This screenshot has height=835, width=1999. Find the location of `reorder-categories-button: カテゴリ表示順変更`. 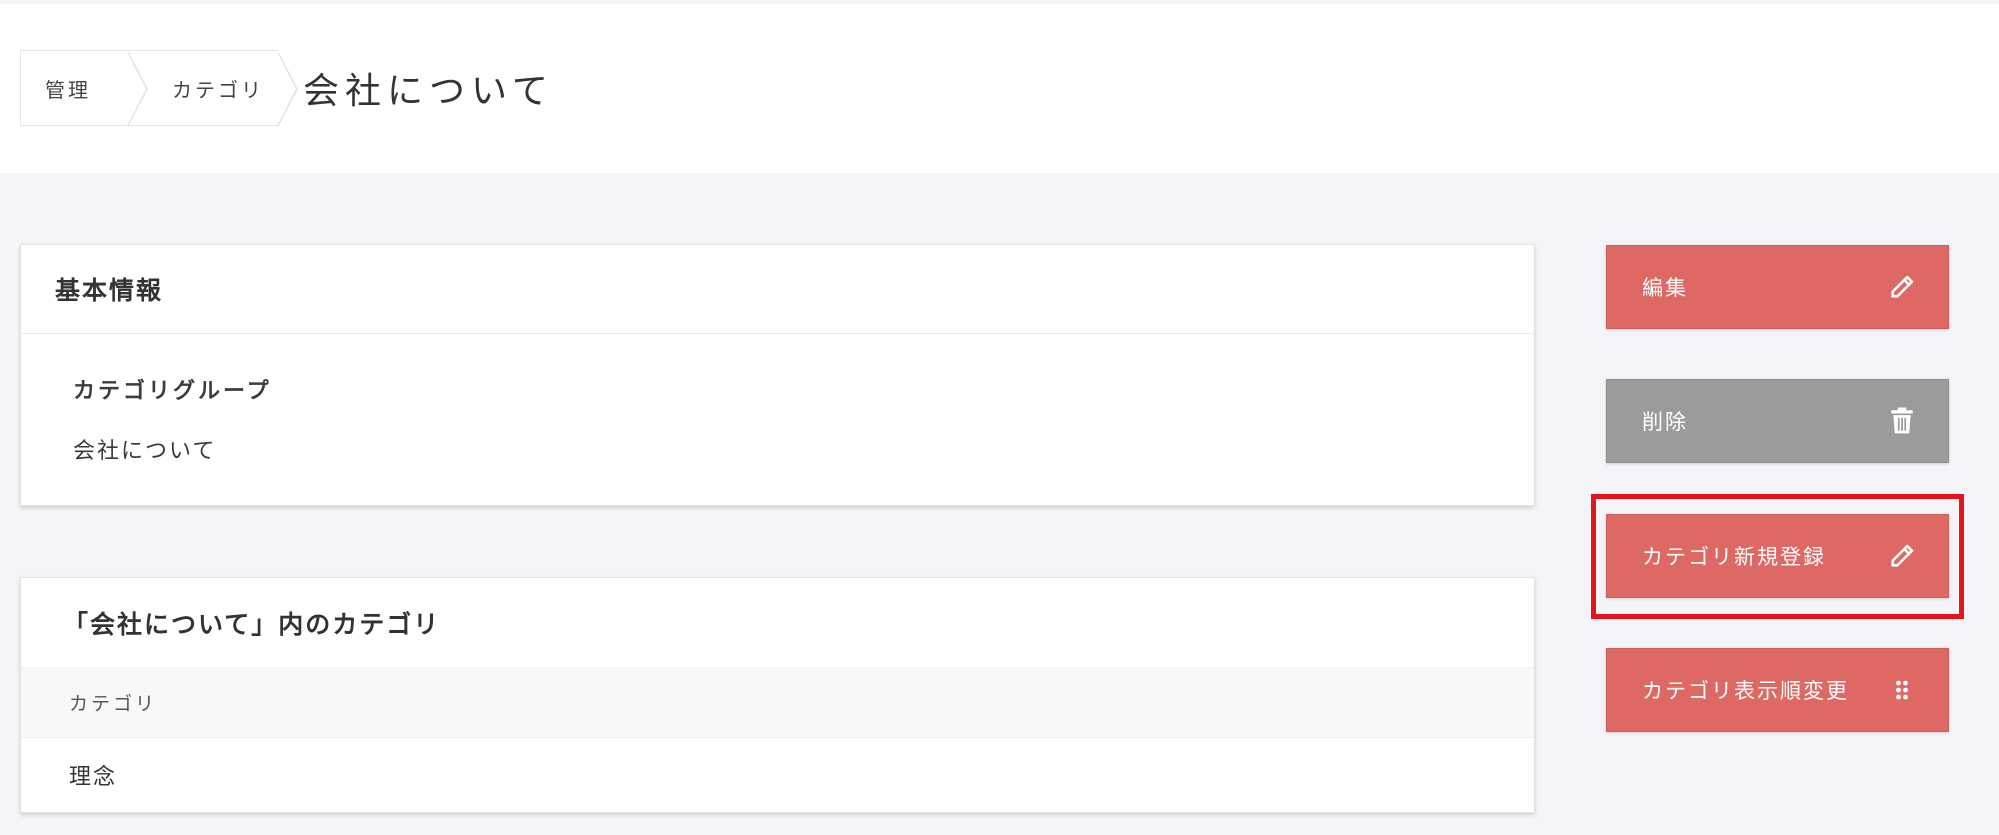

reorder-categories-button: カテゴリ表示順変更 is located at coordinates (1777, 690).